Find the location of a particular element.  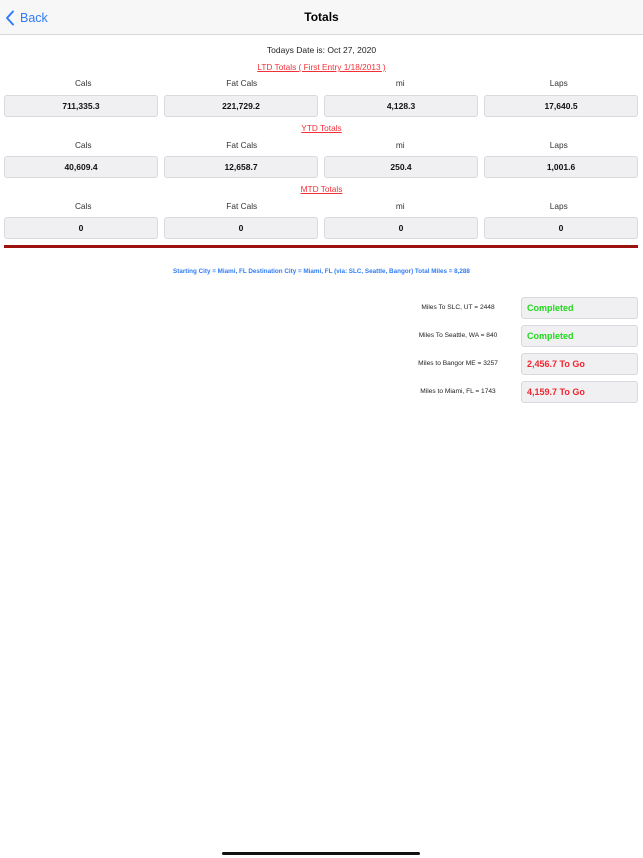

page-title: Totals is located at coordinates (321, 17).